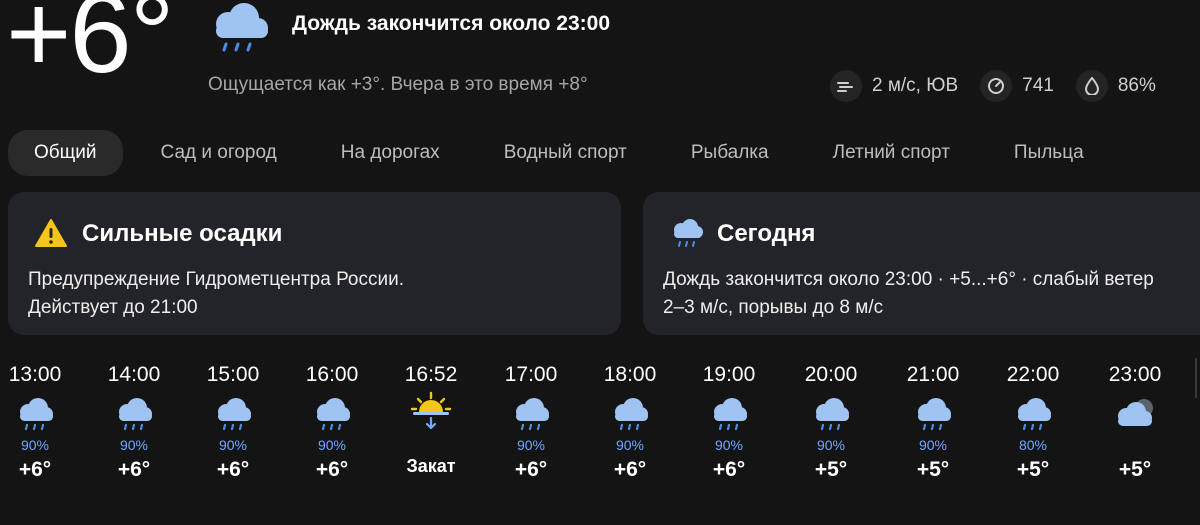 The width and height of the screenshot is (1200, 525). Describe the element at coordinates (1049, 153) in the screenshot. I see `tab-pollen: Пыльца` at that location.